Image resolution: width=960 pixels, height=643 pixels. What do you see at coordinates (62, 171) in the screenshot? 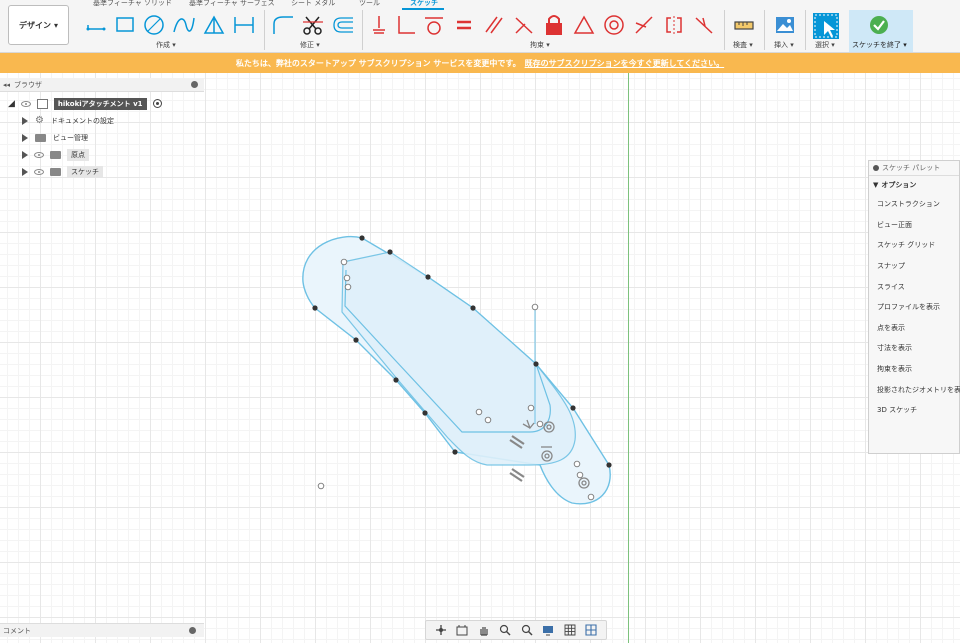
I see `browser-item-sketches: スケッチ` at bounding box center [62, 171].